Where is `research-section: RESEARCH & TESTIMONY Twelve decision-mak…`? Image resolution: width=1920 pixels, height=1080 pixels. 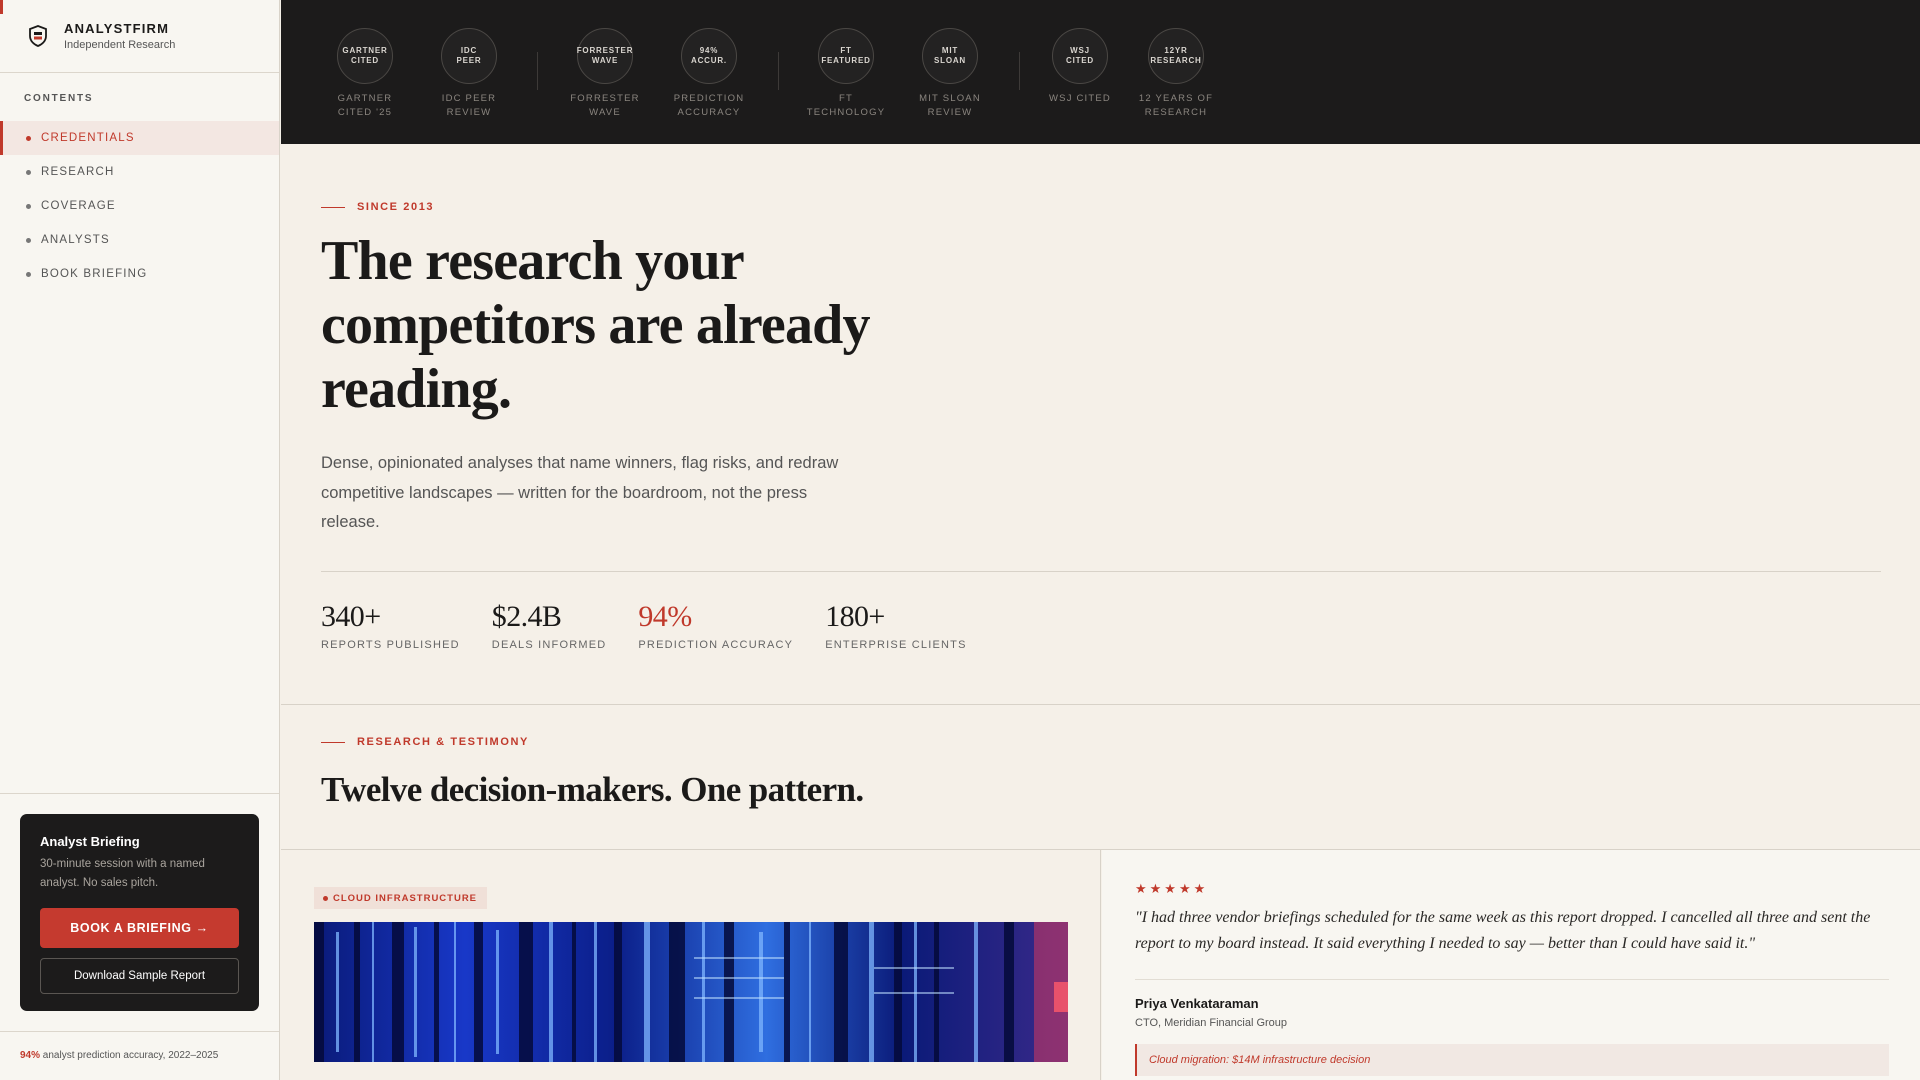 research-section: RESEARCH & TESTIMONY Twelve decision-mak… is located at coordinates (592, 773).